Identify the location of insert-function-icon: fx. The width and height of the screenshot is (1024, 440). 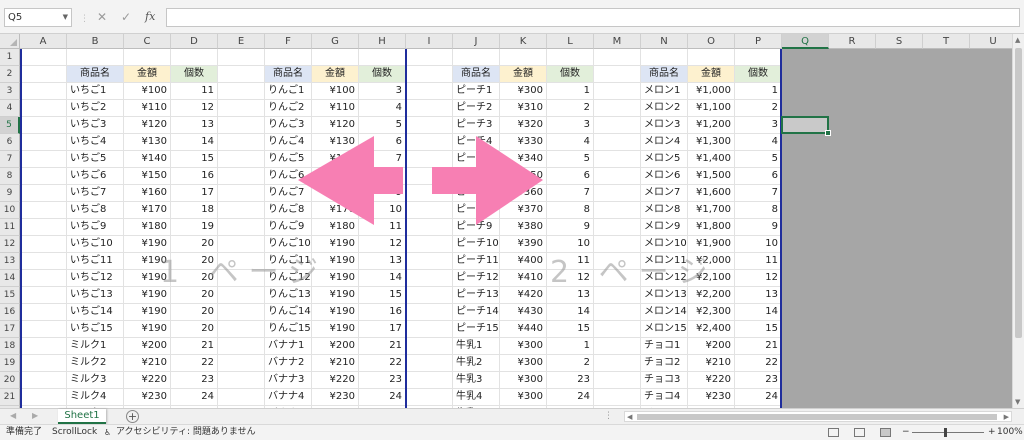
(150, 17).